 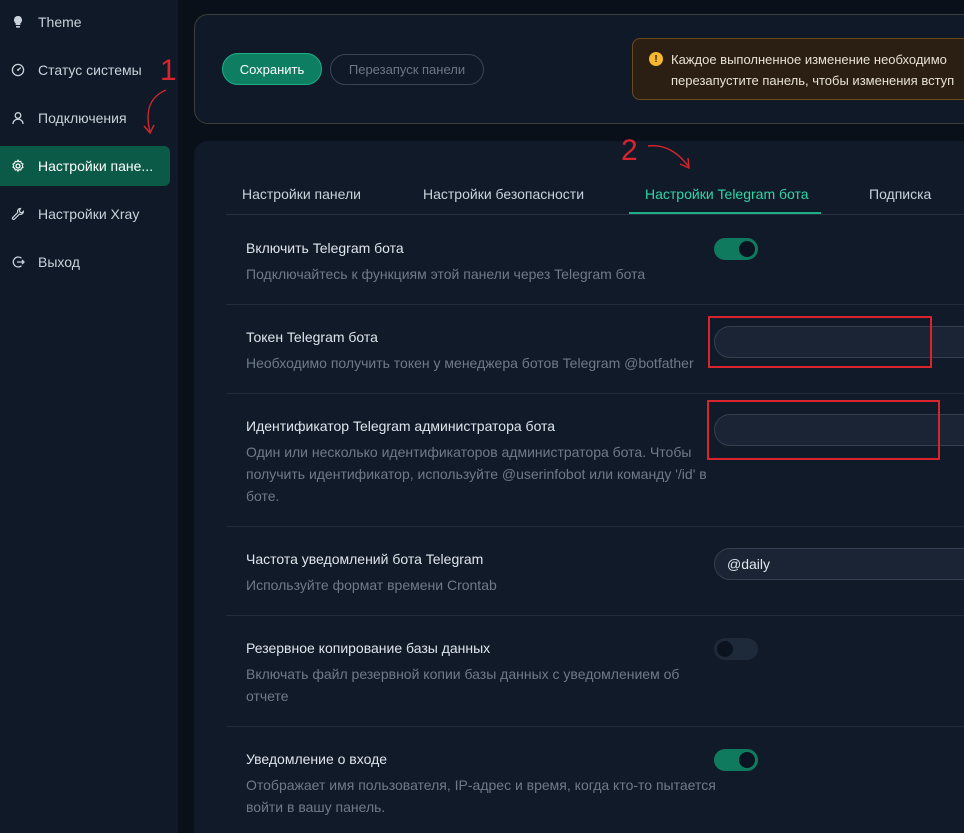 I want to click on setting-title: Резервное копирование базы данных, so click(x=368, y=648).